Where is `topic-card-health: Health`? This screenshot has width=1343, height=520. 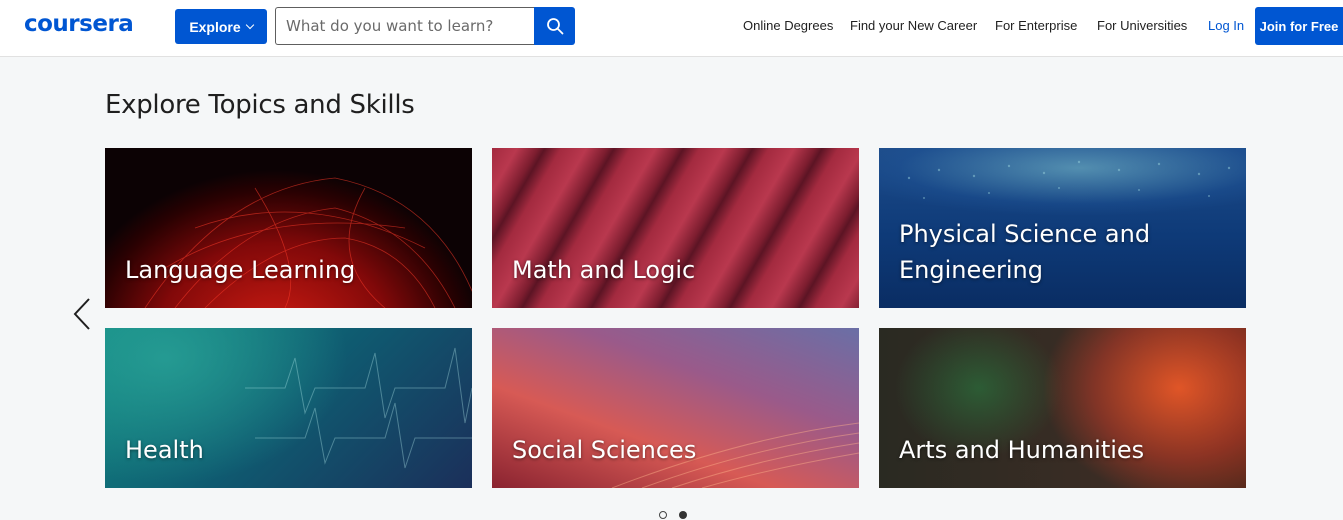 topic-card-health: Health is located at coordinates (288, 408).